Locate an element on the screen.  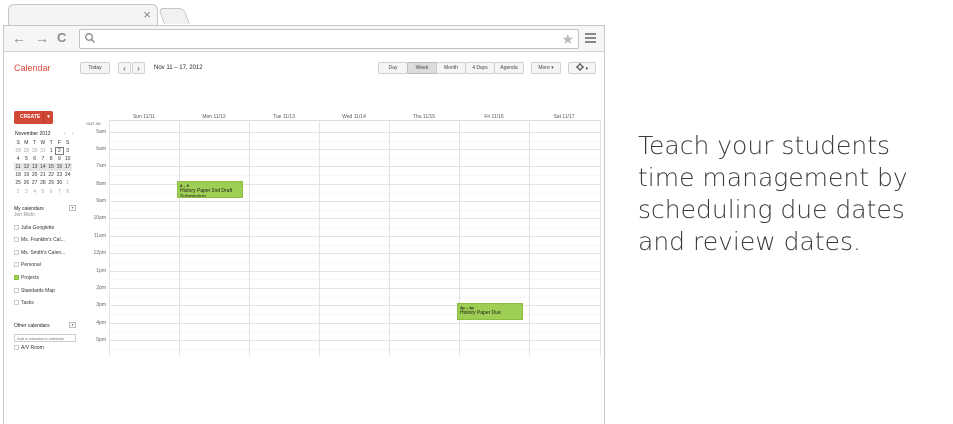
new-tab-button is located at coordinates (174, 16).